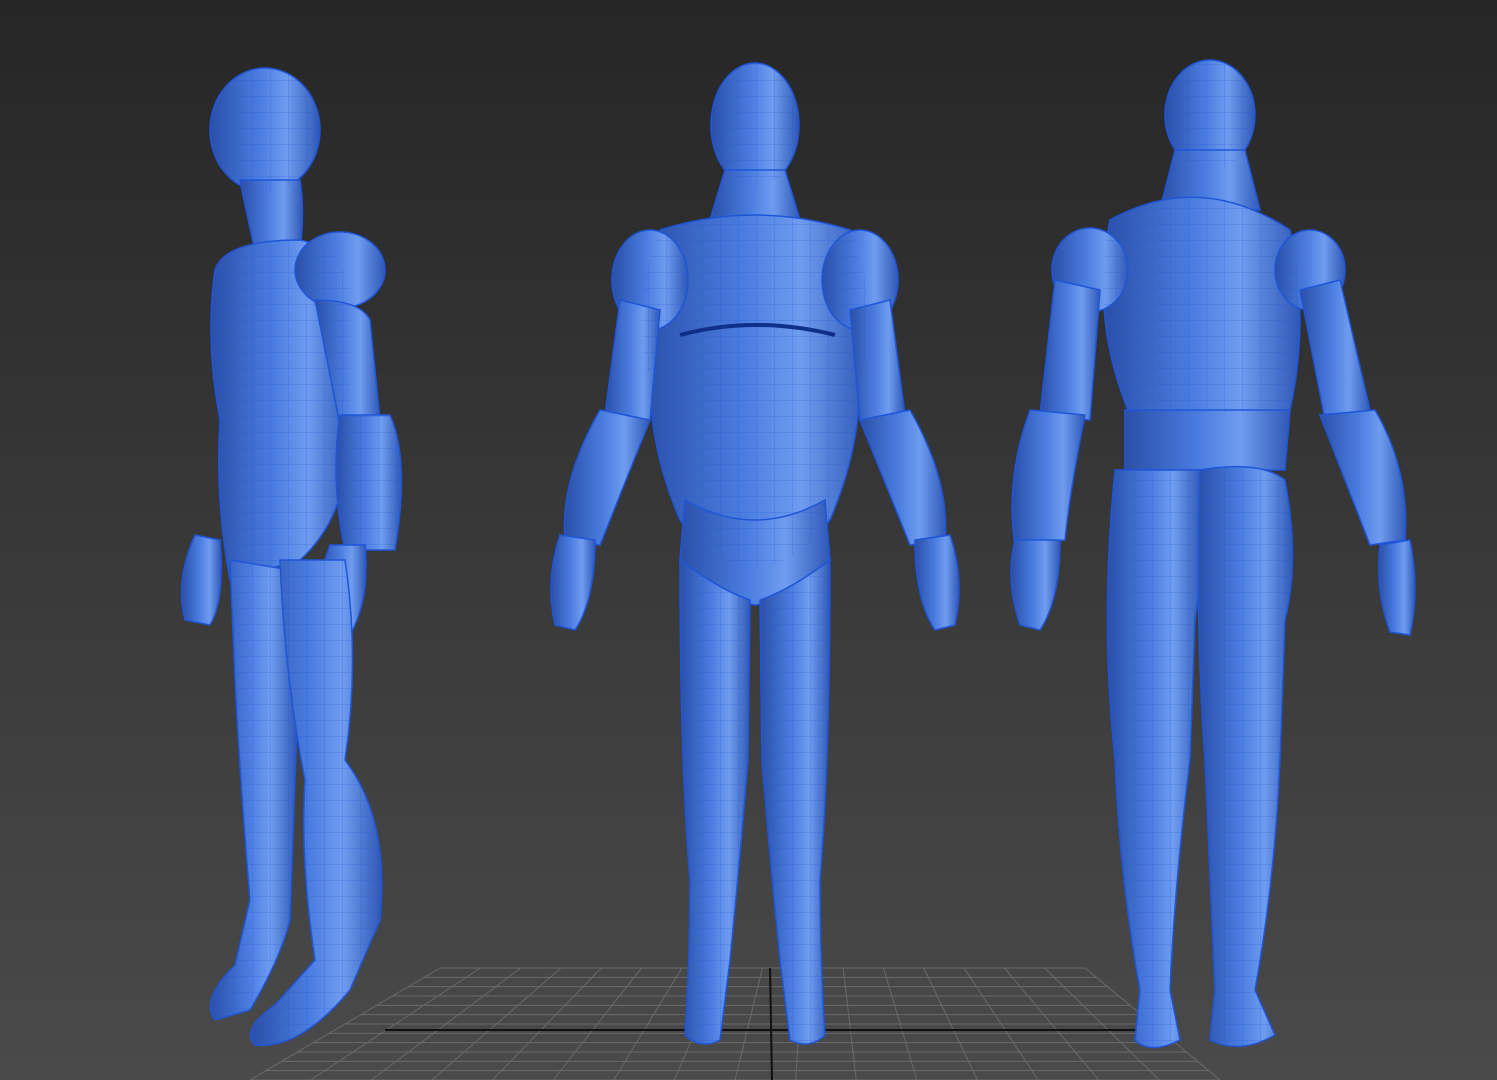  Describe the element at coordinates (735, 1023) in the screenshot. I see `ground-grid` at that location.